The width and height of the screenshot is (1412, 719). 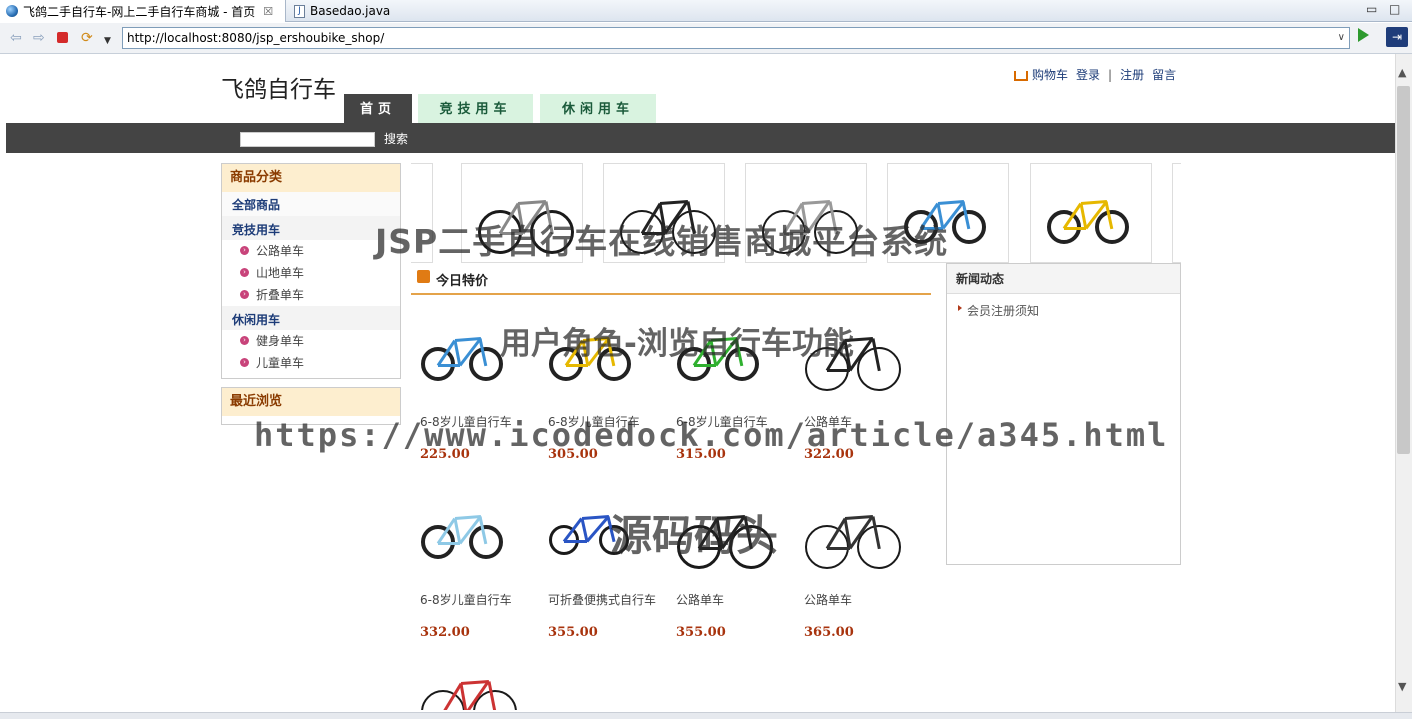 I want to click on category-folding-bike: › 折叠单车, so click(x=311, y=295).